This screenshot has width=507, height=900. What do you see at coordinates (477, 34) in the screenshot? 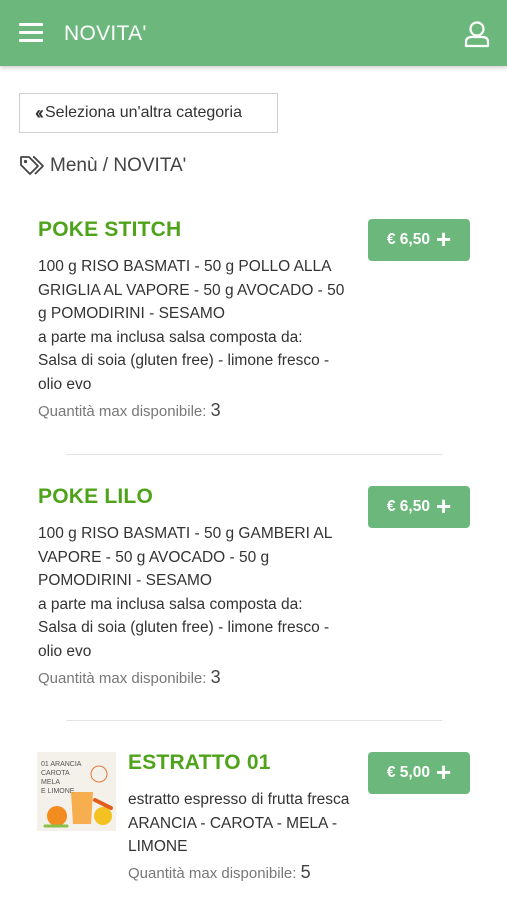
I see `user-icon` at bounding box center [477, 34].